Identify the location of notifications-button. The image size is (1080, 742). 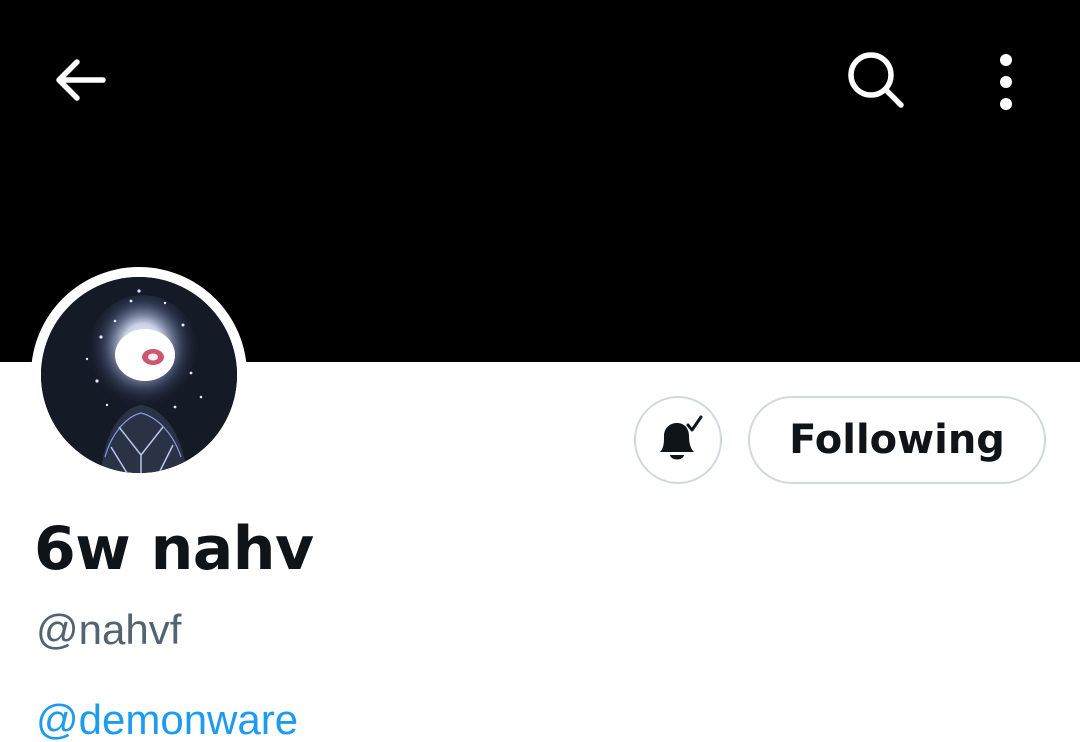
(678, 440).